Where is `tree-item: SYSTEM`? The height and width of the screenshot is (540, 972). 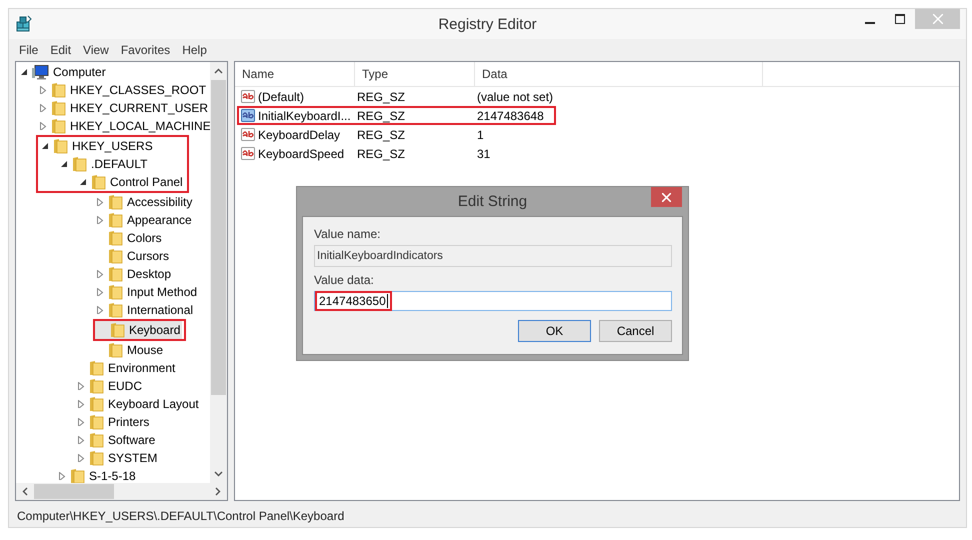
tree-item: SYSTEM is located at coordinates (88, 458).